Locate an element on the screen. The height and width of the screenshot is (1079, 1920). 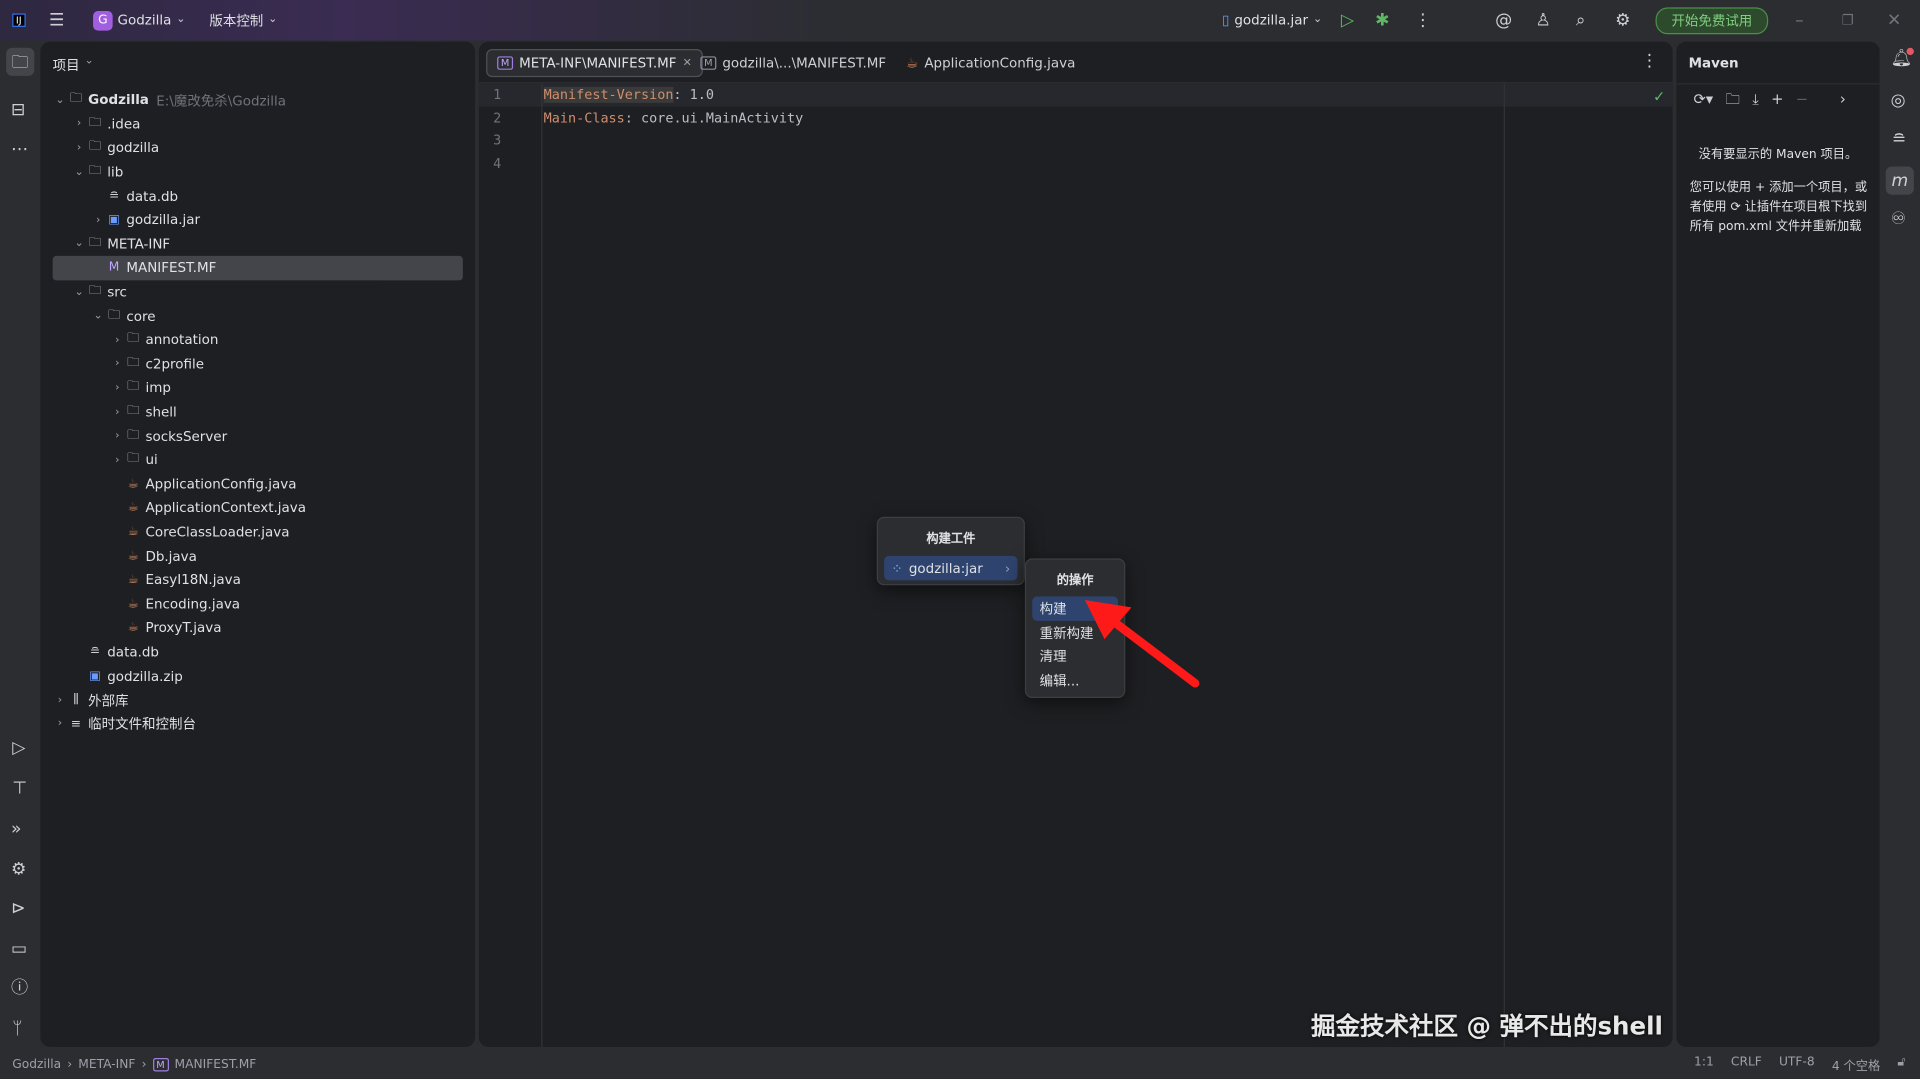
tree-item: › 🗀 imp is located at coordinates (257, 388).